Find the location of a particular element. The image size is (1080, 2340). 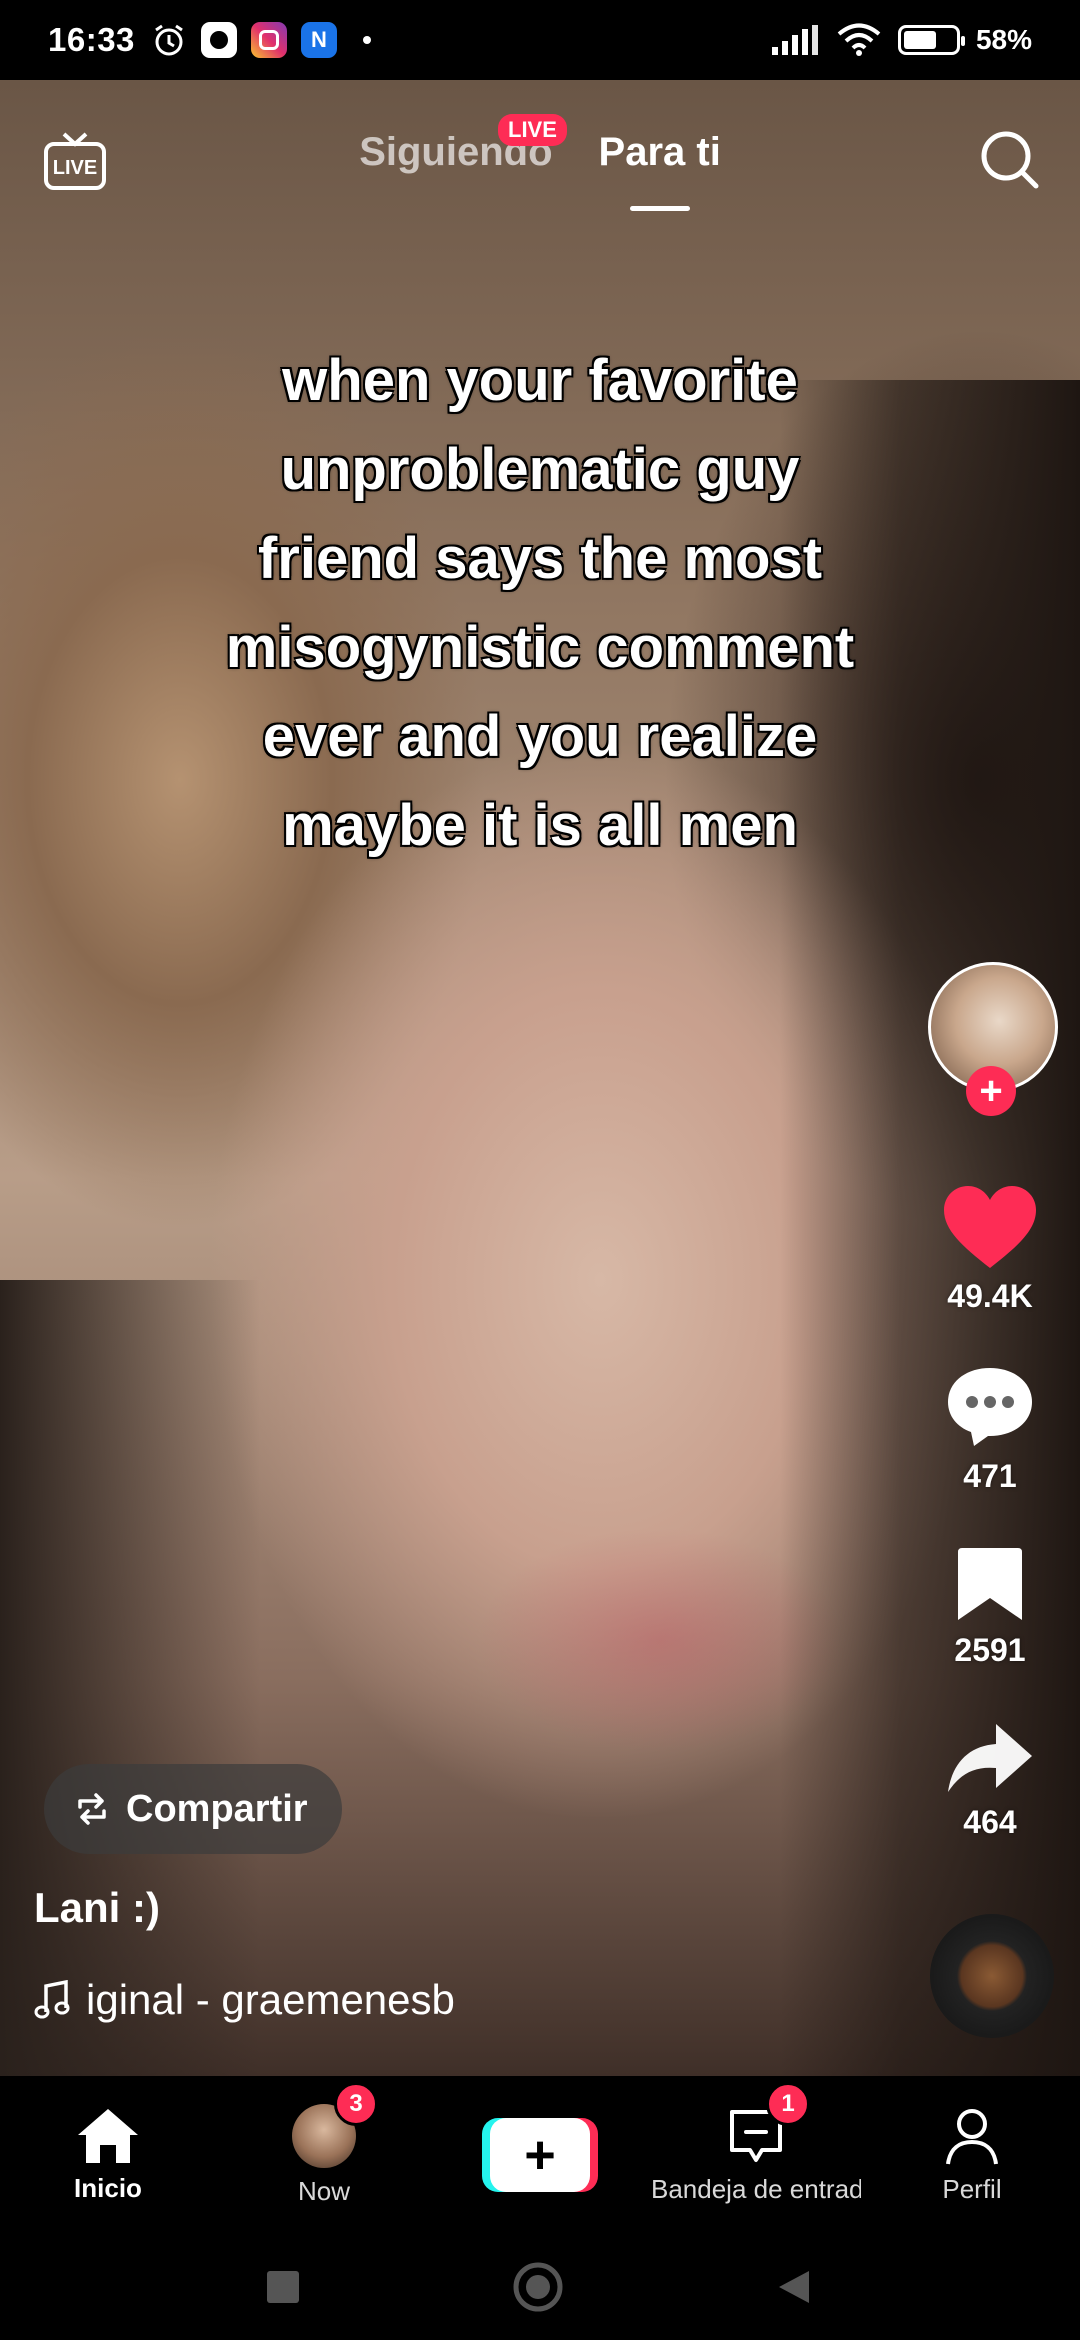

search-button is located at coordinates (1010, 160).